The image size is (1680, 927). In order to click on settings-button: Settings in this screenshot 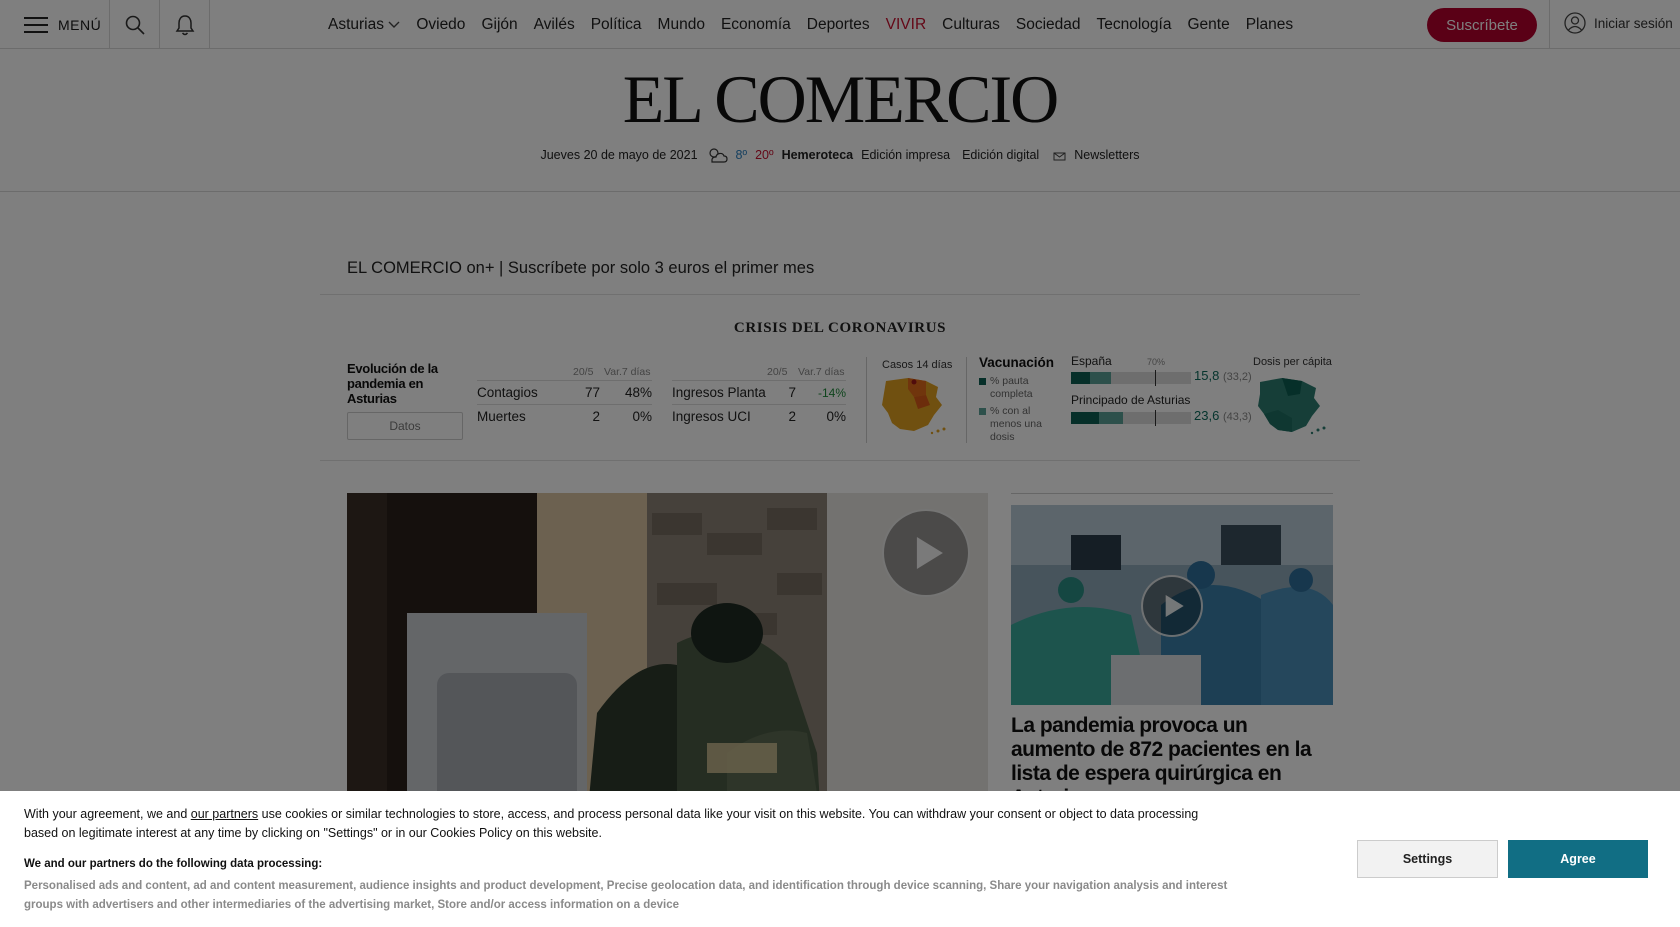, I will do `click(1427, 859)`.